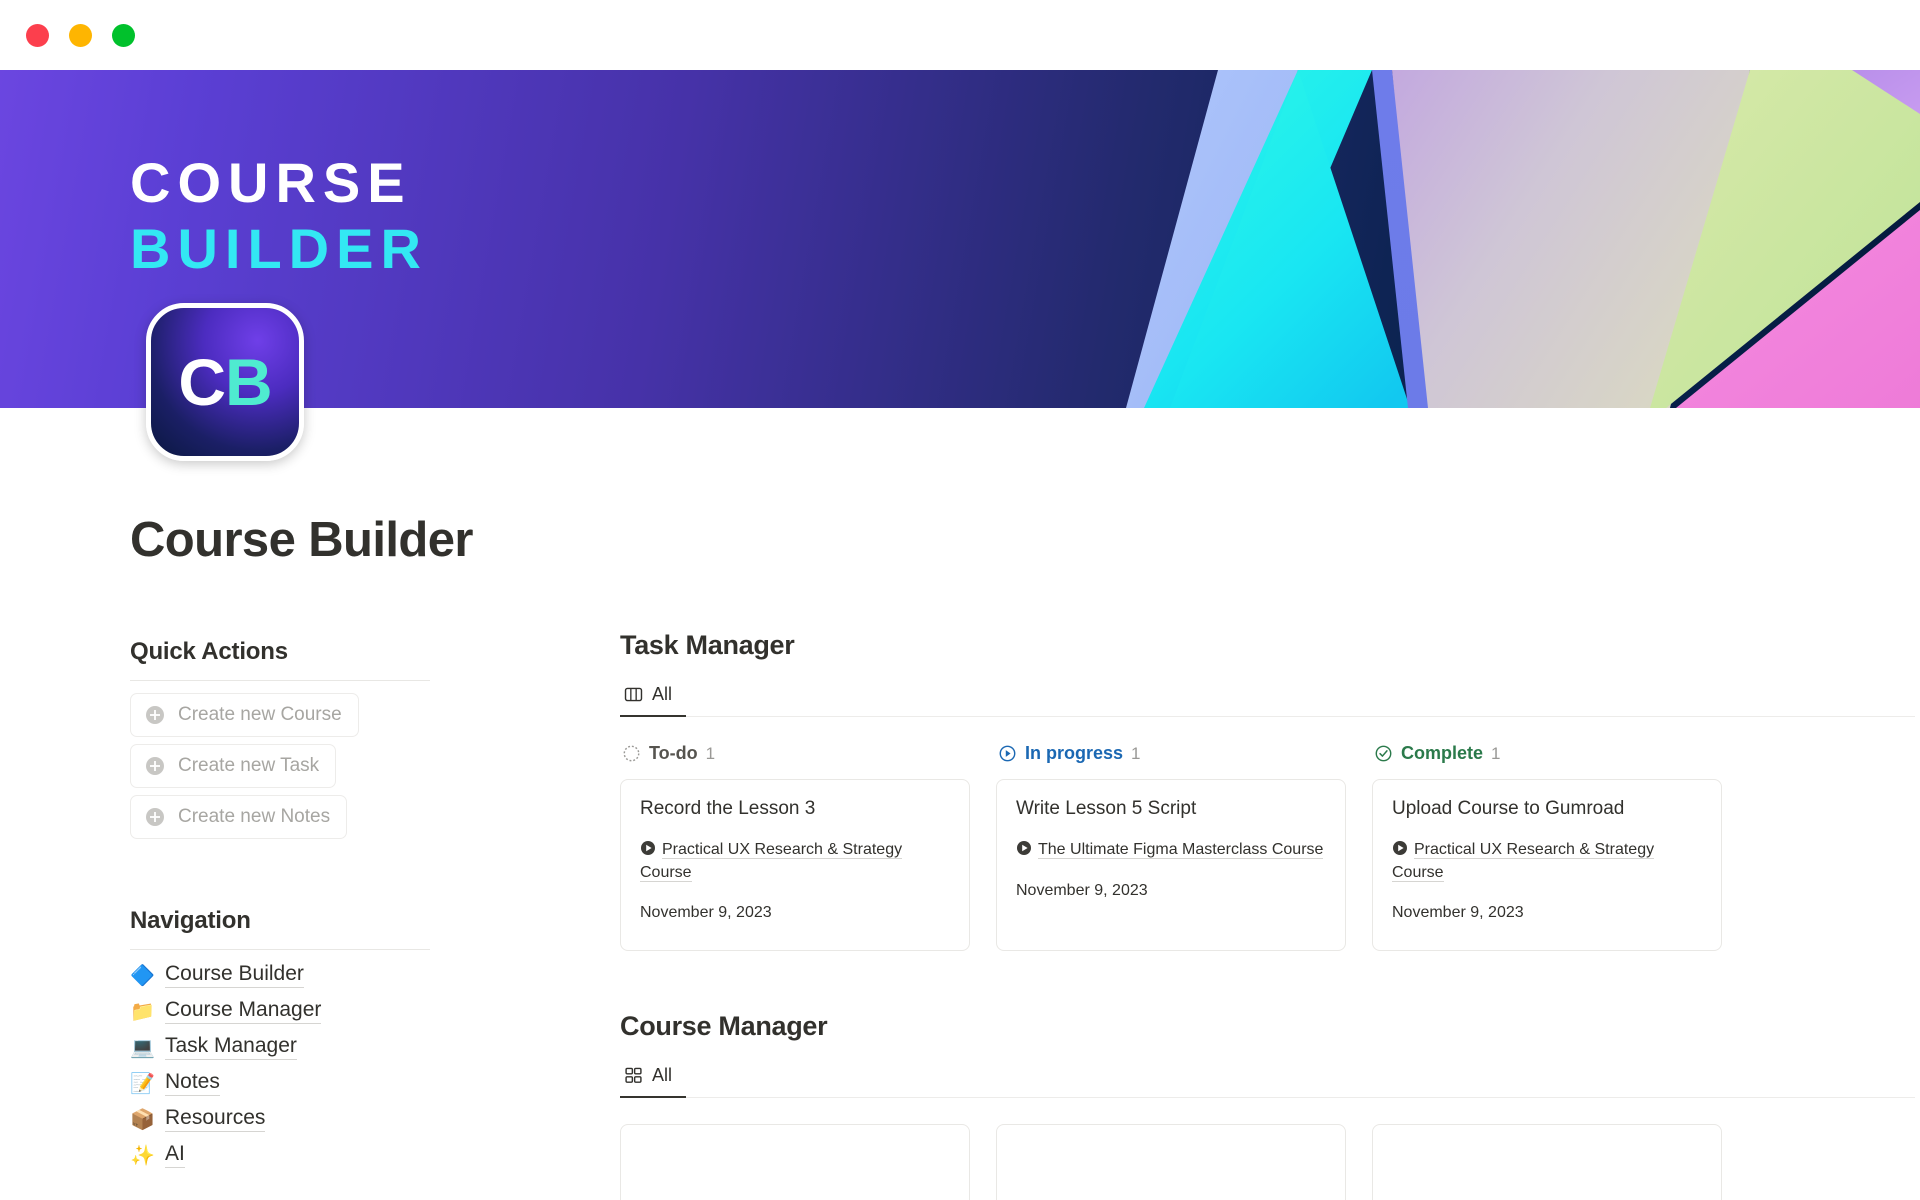 The image size is (1920, 1200). I want to click on banner-title: COURSE BUILDER, so click(279, 216).